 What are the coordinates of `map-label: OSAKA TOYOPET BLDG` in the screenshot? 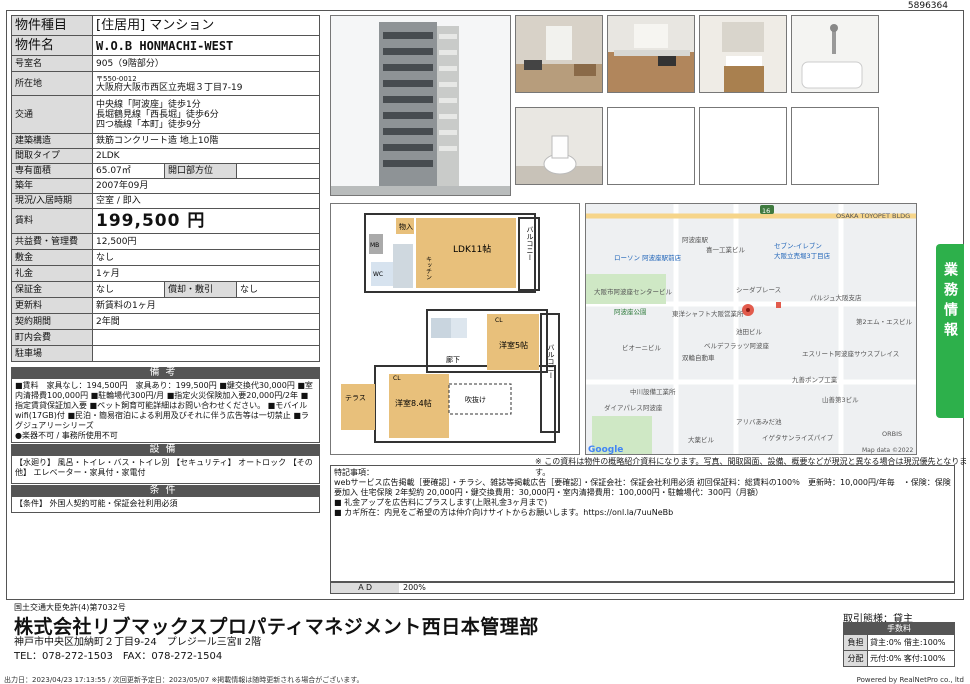 It's located at (873, 216).